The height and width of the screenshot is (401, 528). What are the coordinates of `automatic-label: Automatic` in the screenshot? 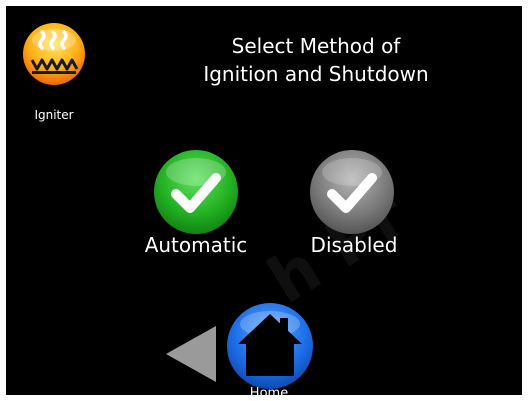 It's located at (196, 245).